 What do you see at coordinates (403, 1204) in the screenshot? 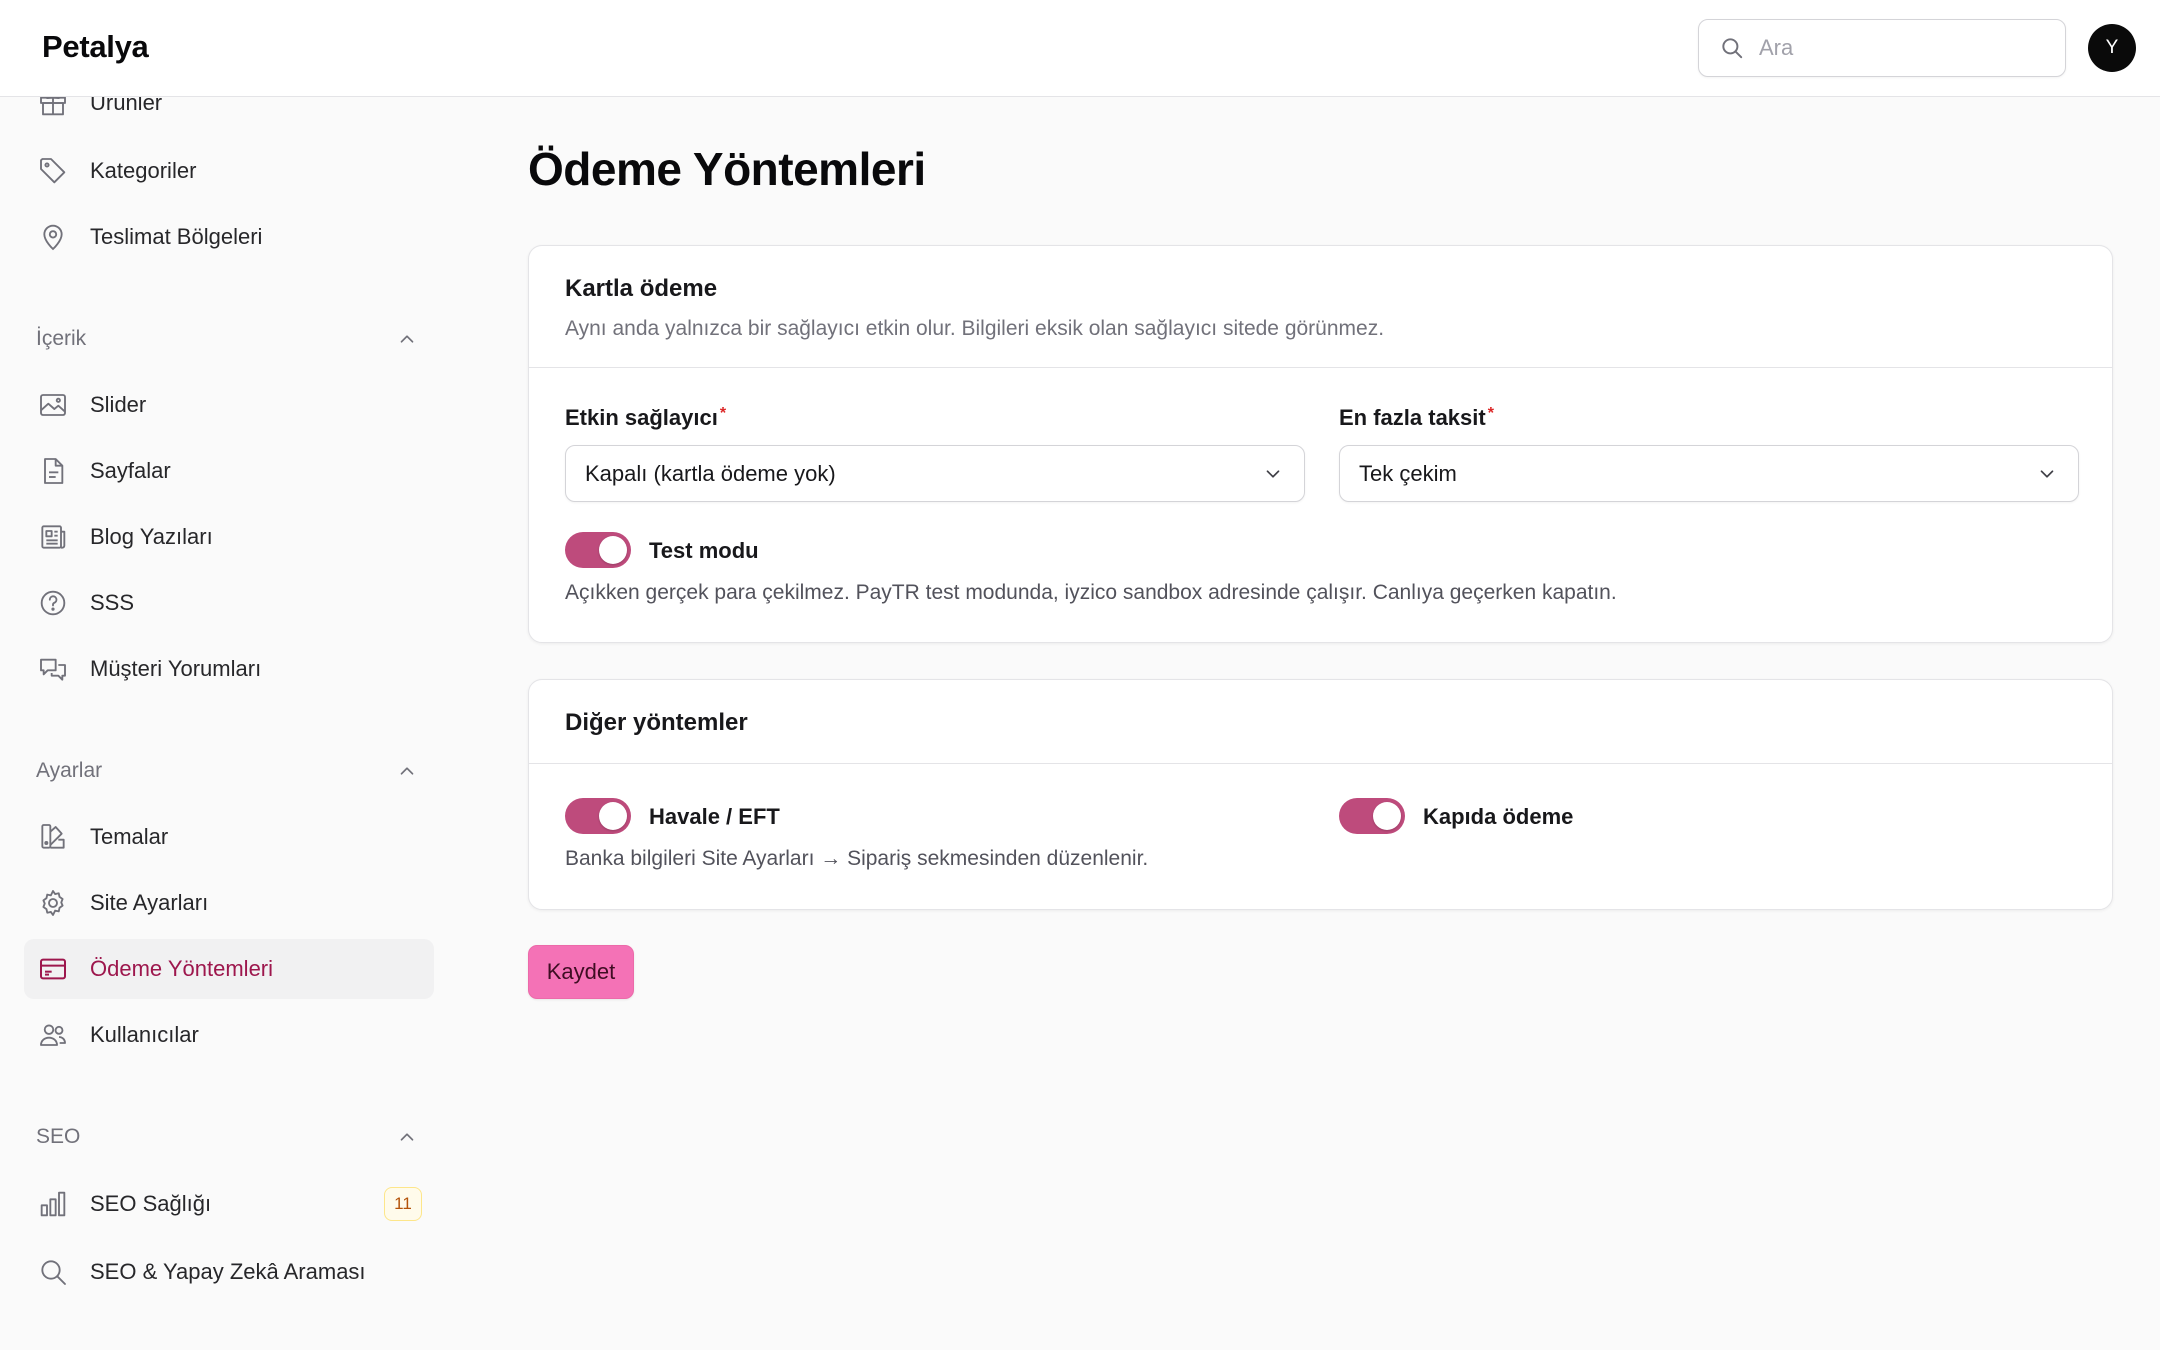
I see `seo-issue-count-badge: 11` at bounding box center [403, 1204].